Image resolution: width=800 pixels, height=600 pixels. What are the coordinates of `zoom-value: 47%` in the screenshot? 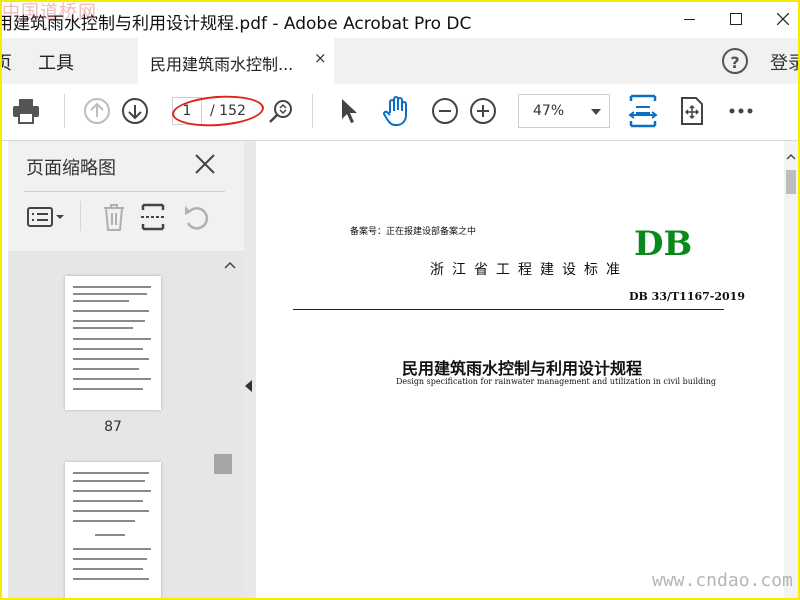 It's located at (549, 111).